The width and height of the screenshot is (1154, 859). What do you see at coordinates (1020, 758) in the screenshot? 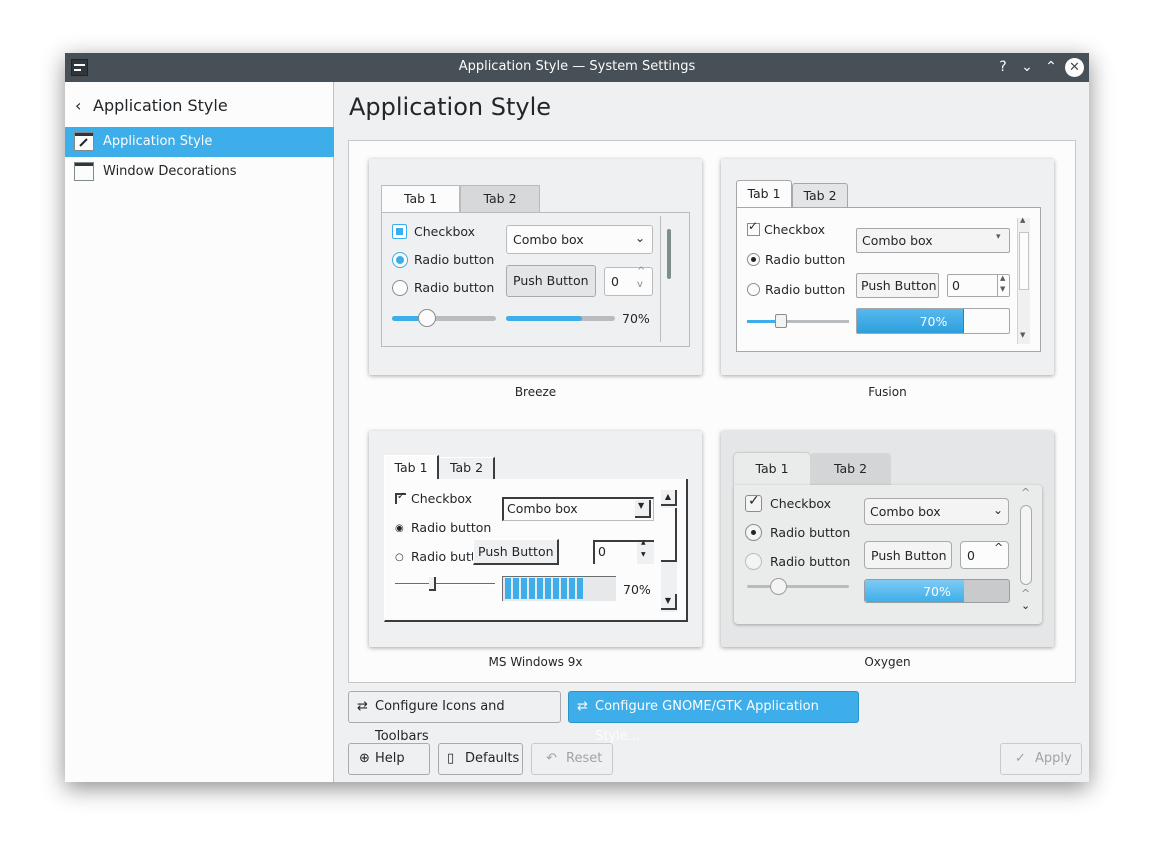
I see `checkmark-icon: ✓` at bounding box center [1020, 758].